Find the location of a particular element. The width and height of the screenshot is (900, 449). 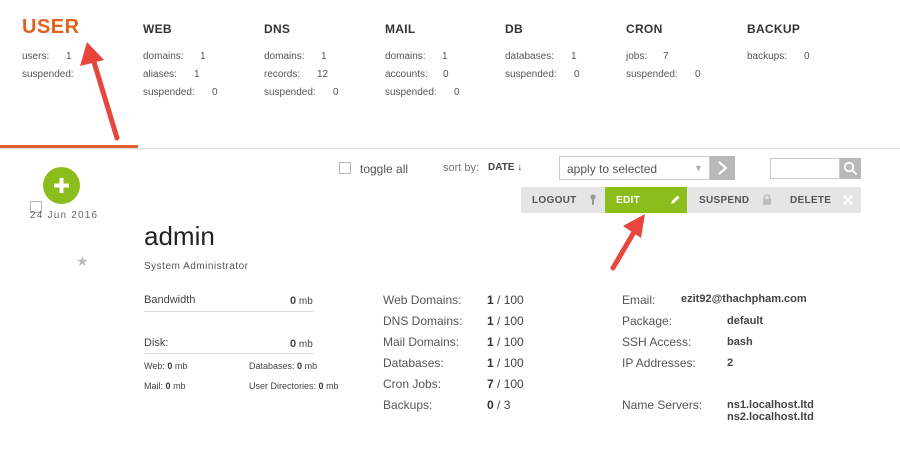

annotation-arrow-user is located at coordinates (100, 91).